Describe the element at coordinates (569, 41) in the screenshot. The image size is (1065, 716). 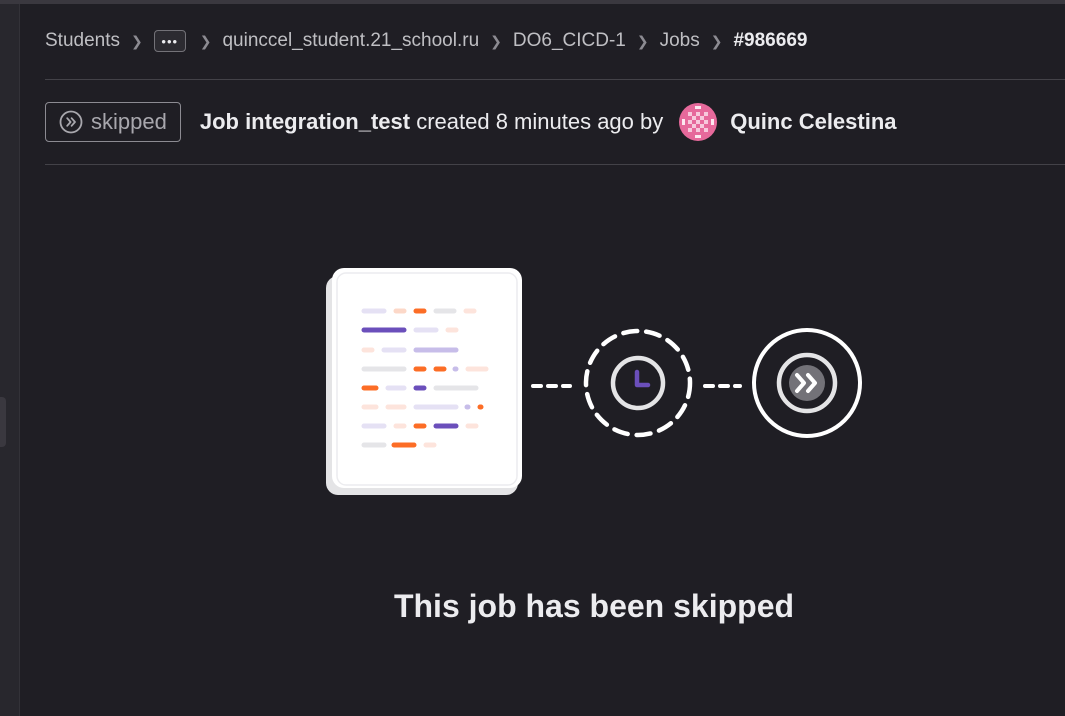
I see `breadcrumb-repo: DO6_CICD-1` at that location.